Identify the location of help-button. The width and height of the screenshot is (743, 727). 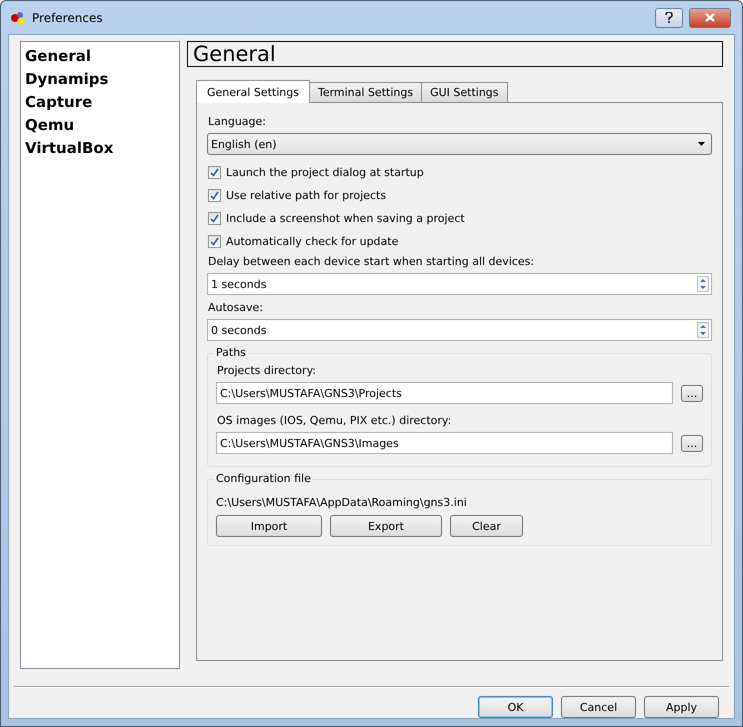
(669, 18).